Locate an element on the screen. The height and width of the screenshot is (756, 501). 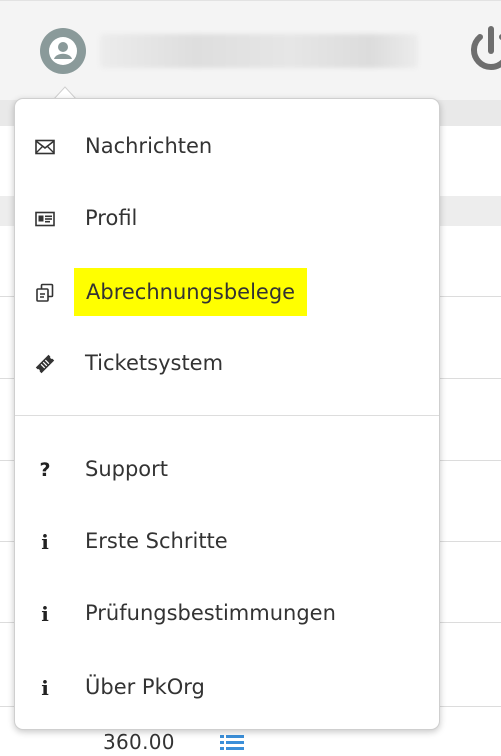
menu-item-profil: Profil is located at coordinates (227, 218).